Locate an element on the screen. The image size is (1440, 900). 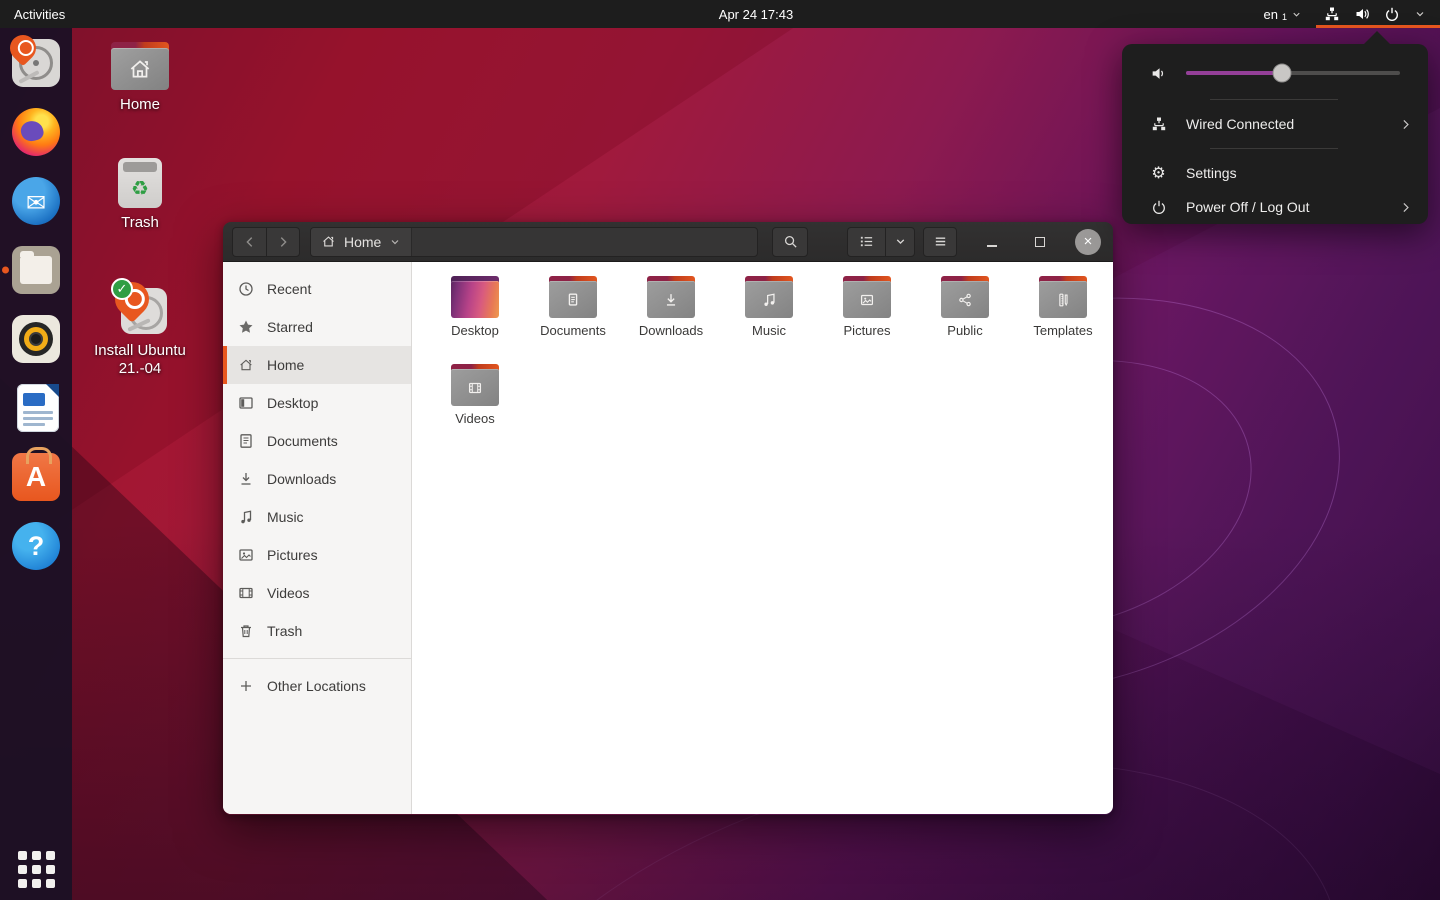
volume-icon is located at coordinates (1362, 14).